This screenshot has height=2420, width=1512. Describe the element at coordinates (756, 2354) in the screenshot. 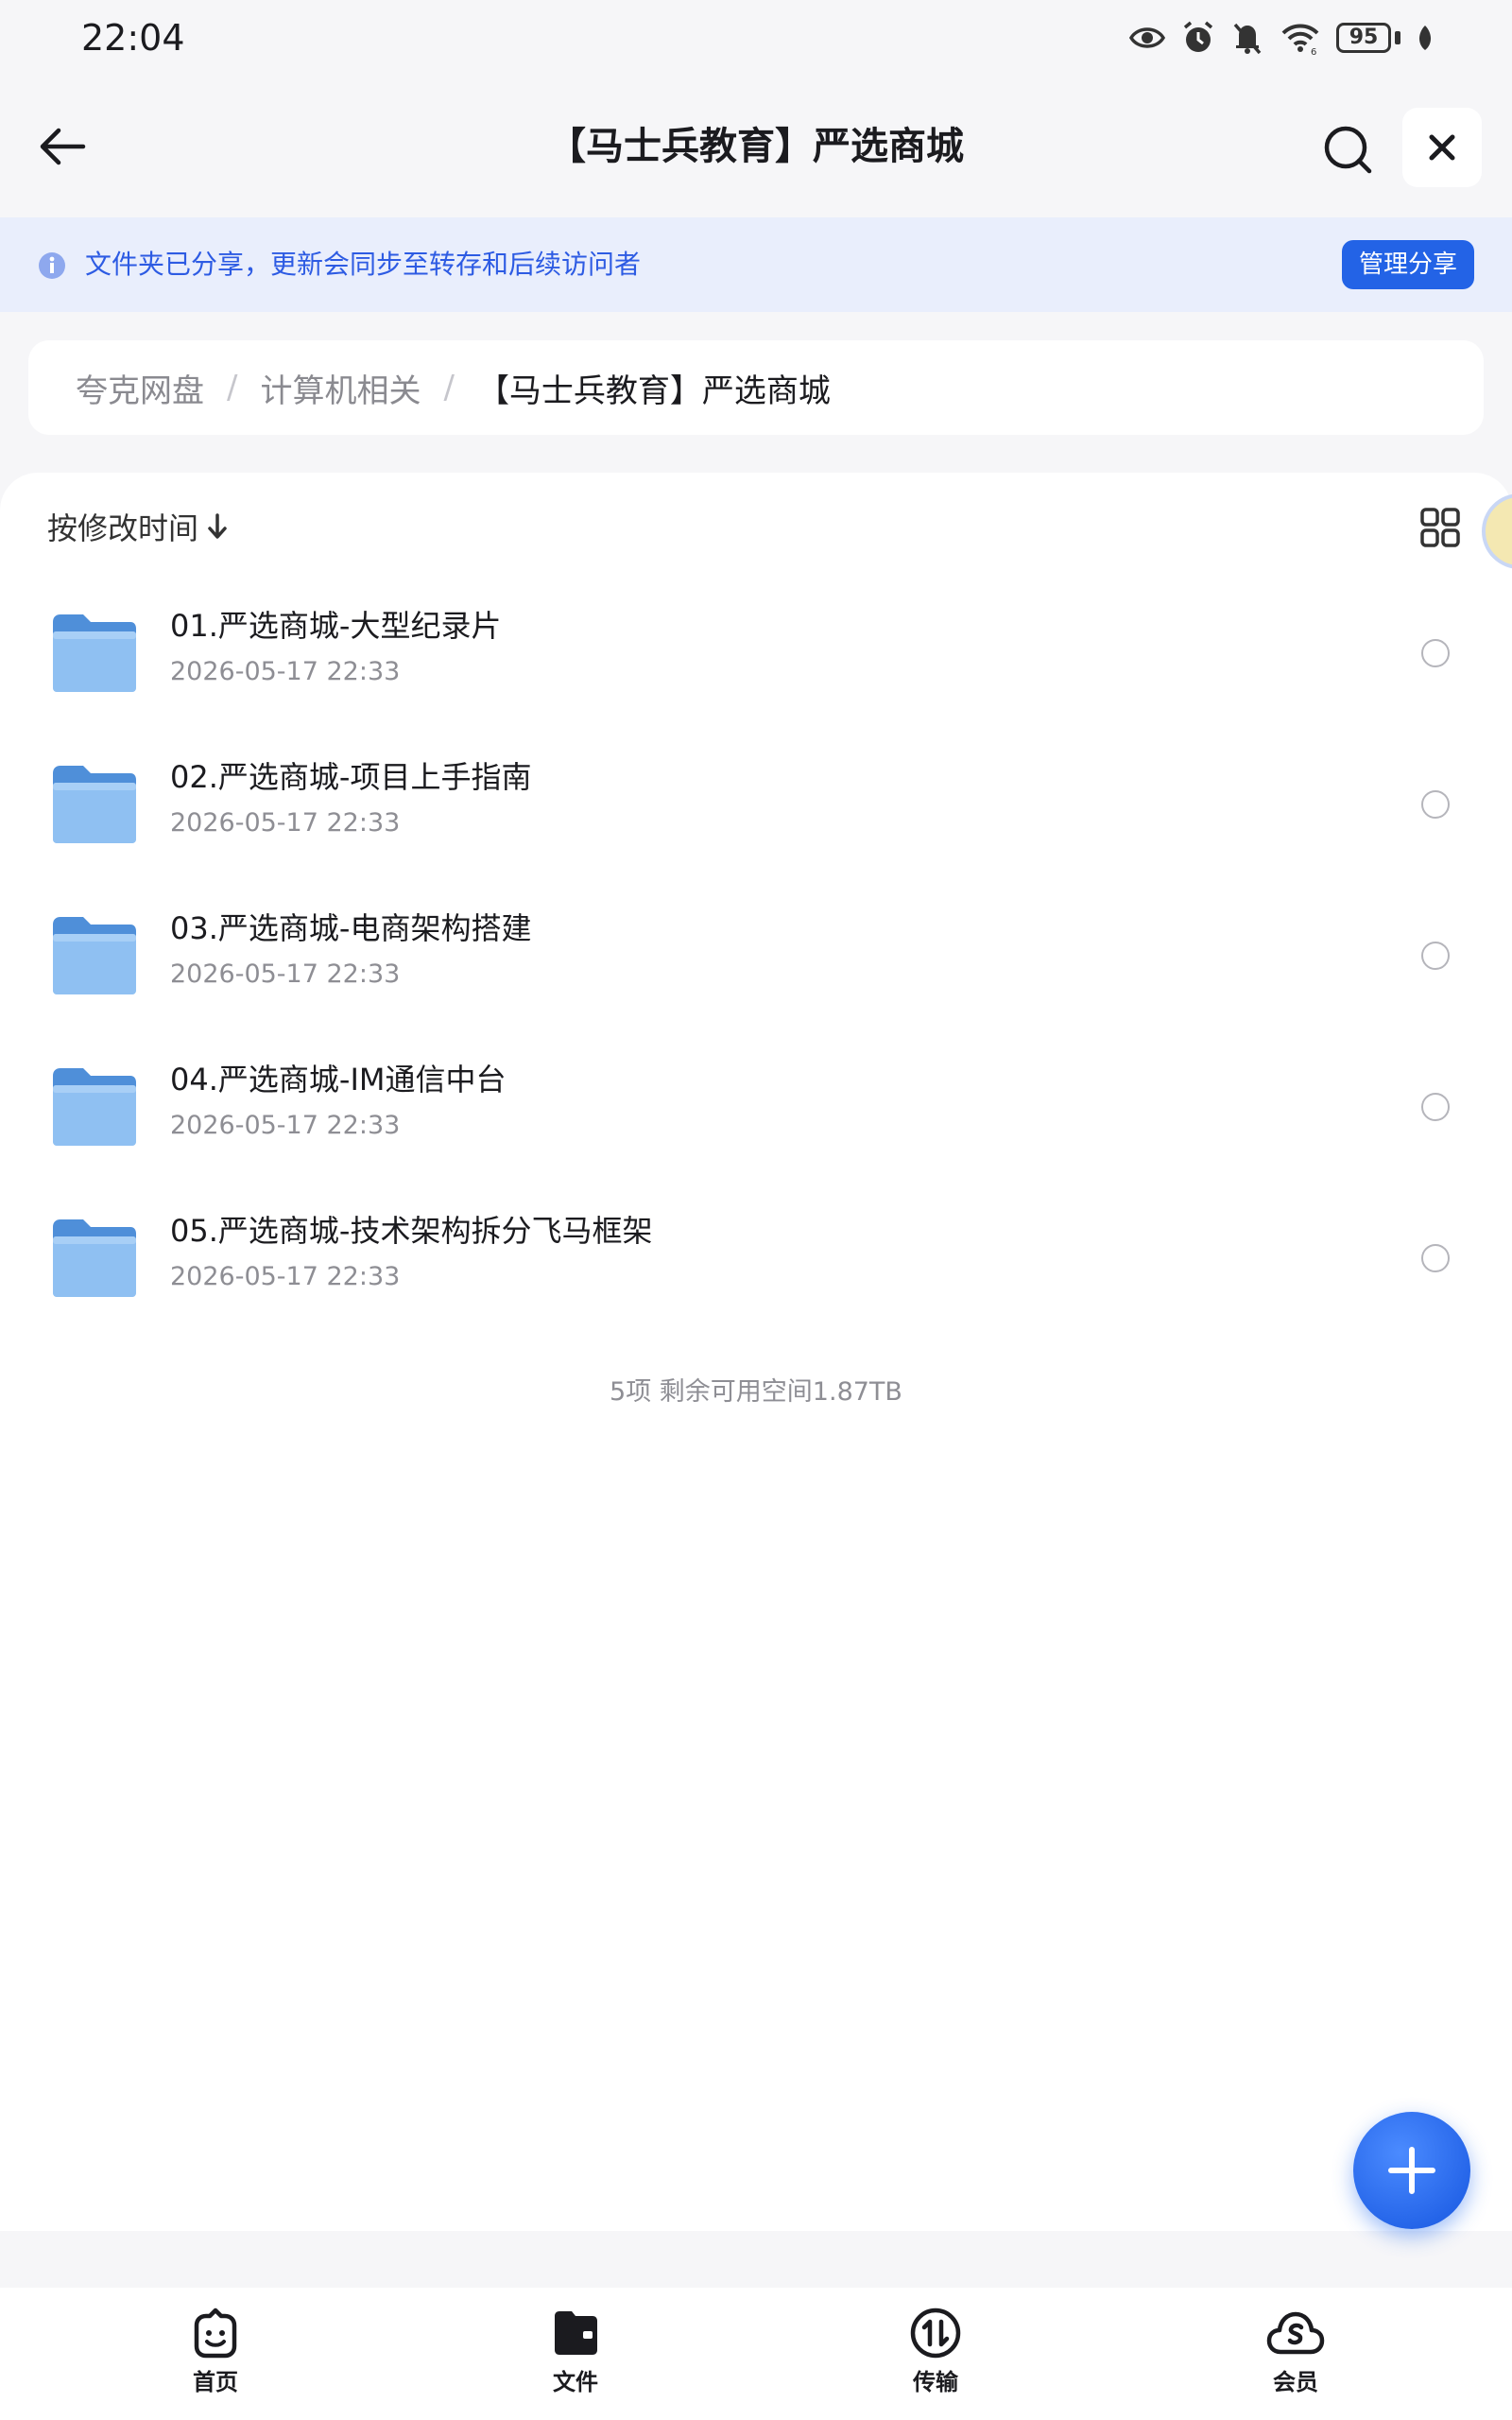

I see `bottom-navigation: 首页 文件 传输 会员` at that location.